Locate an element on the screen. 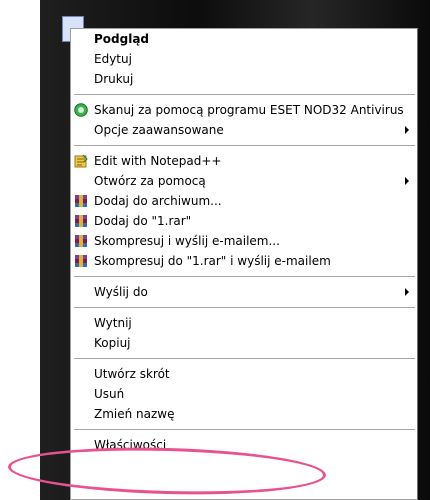  menu-item: Skompresuj do "1.rar" i wyślij e-mailem is located at coordinates (244, 261).